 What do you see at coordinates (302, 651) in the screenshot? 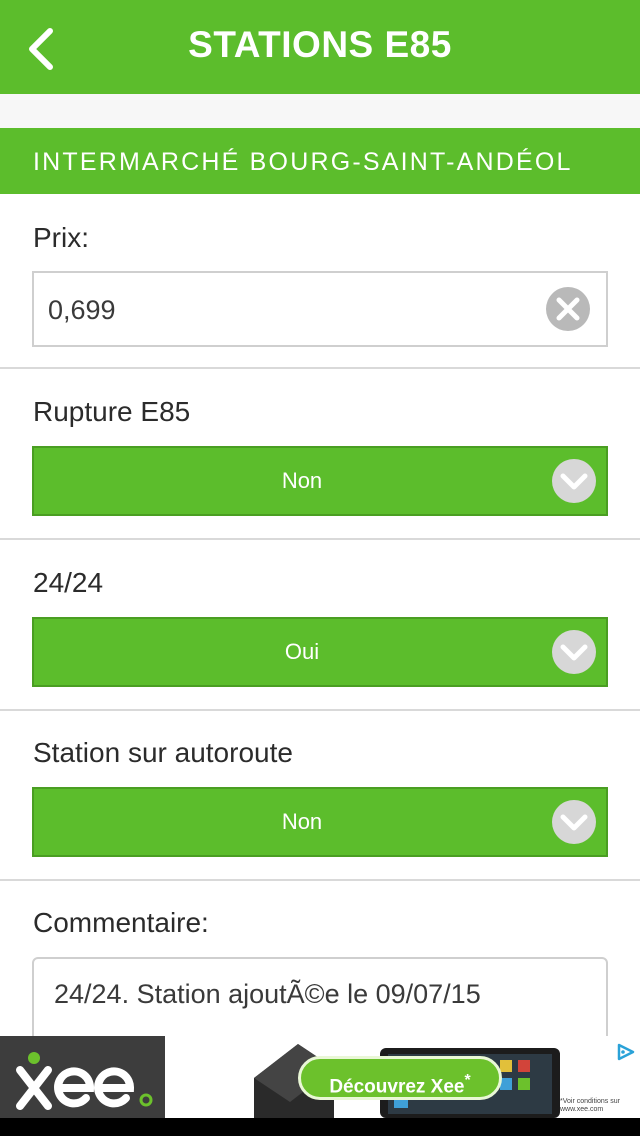
I see `open24-value: Oui` at bounding box center [302, 651].